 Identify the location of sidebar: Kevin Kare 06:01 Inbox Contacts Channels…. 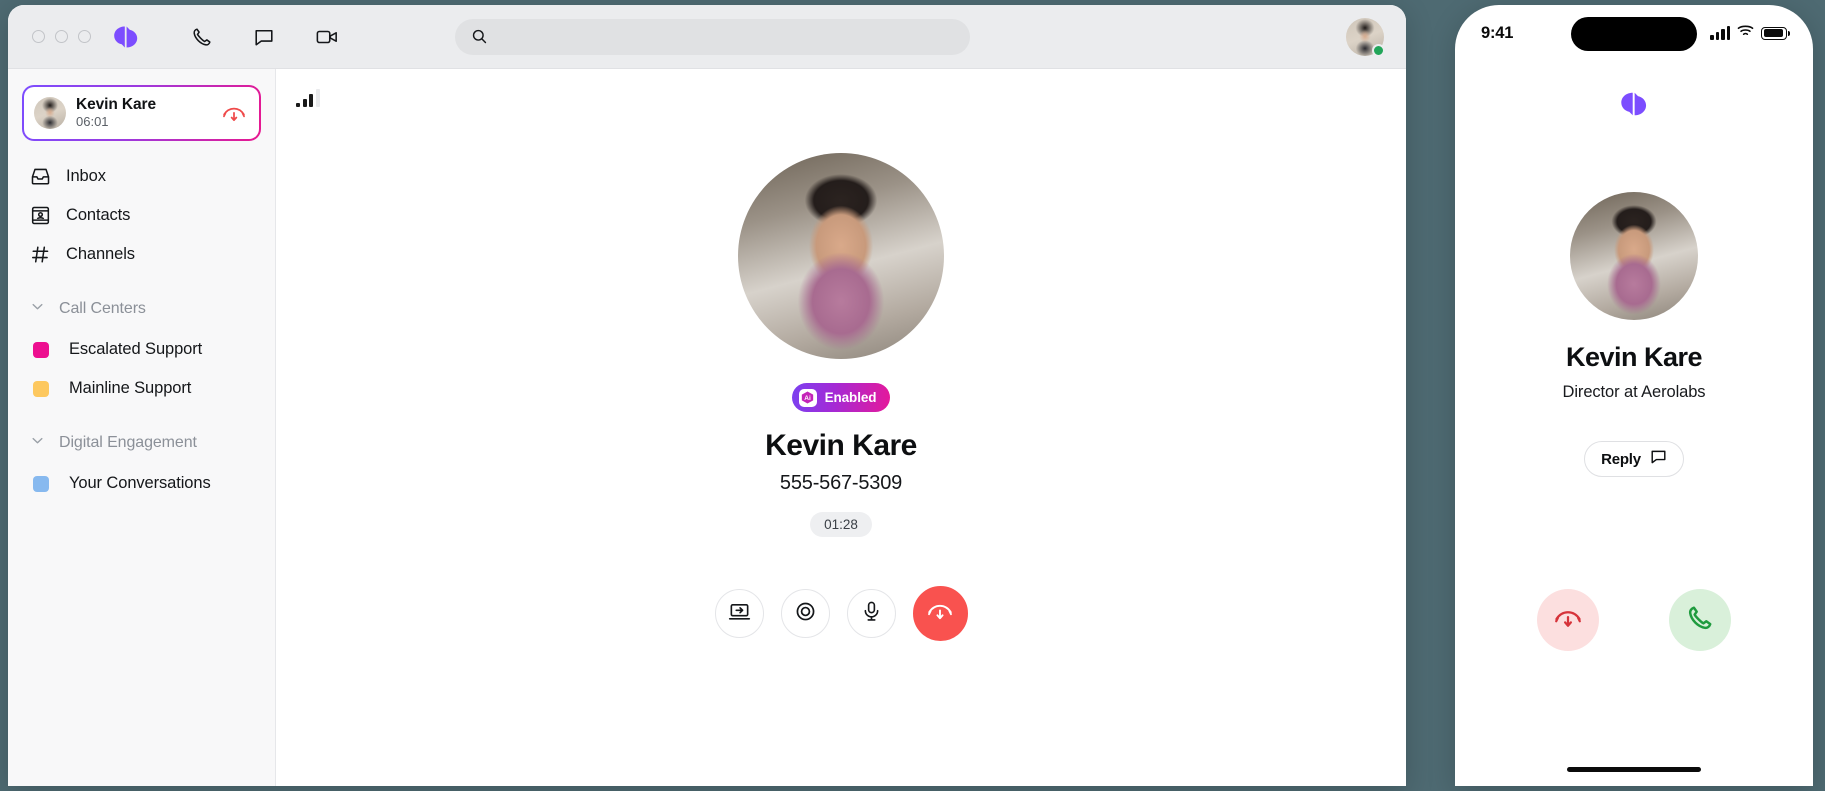
(142, 427).